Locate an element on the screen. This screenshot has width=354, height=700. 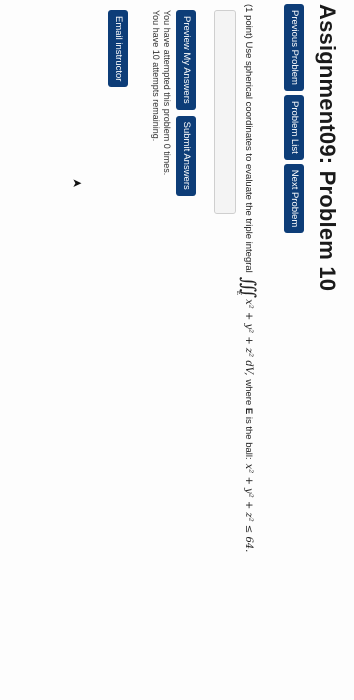
integral-expression: ∭E x² + y² + z² dV, is located at coordinates (248, 326).